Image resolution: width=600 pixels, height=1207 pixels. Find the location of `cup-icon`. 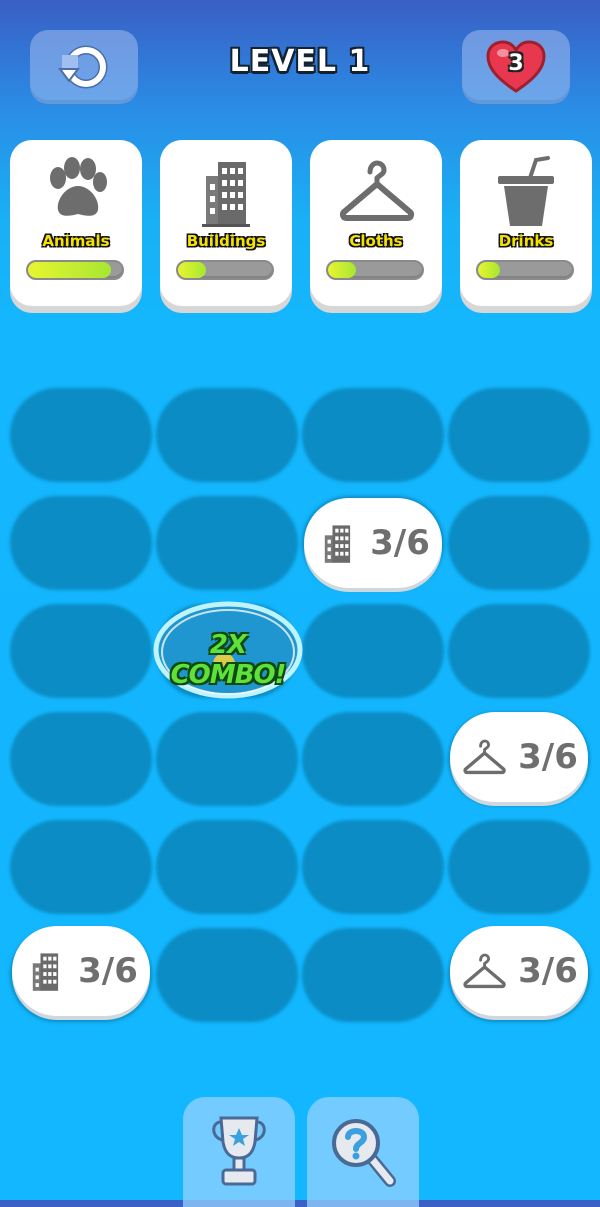

cup-icon is located at coordinates (526, 191).